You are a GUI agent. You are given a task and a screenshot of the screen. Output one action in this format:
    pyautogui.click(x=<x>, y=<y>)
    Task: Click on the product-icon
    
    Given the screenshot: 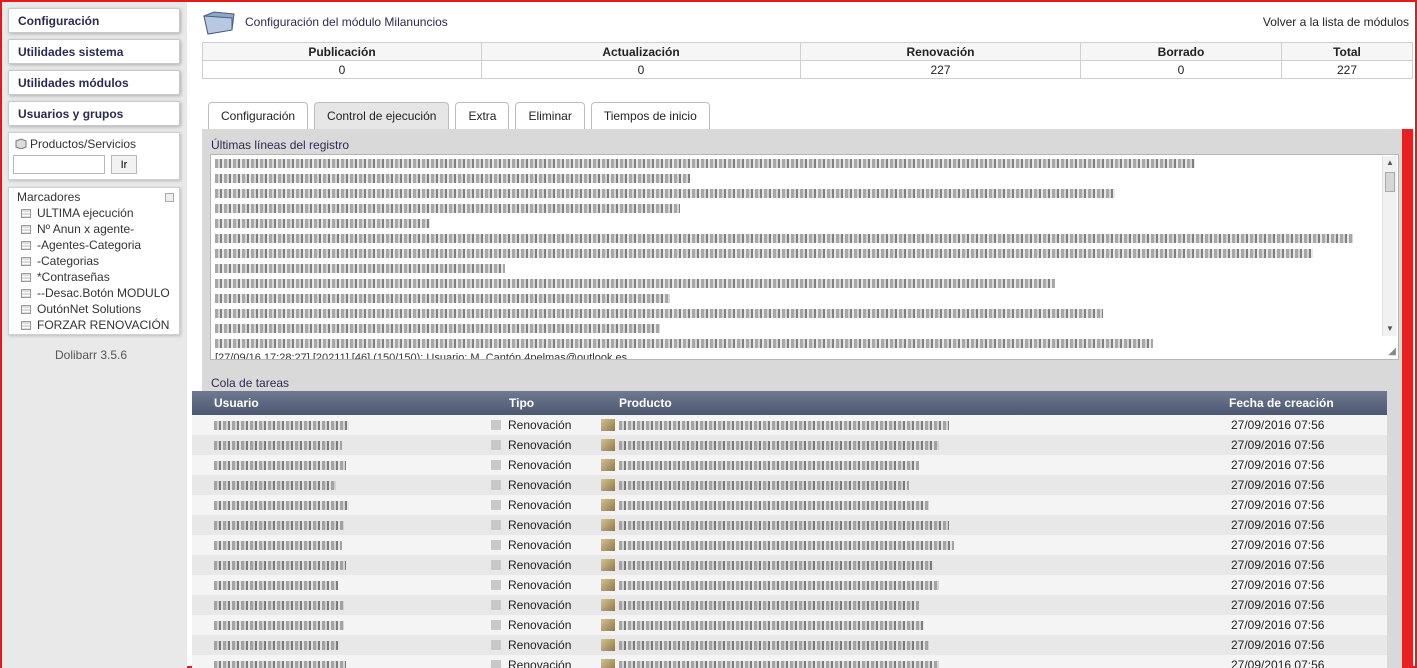 What is the action you would take?
    pyautogui.click(x=21, y=143)
    